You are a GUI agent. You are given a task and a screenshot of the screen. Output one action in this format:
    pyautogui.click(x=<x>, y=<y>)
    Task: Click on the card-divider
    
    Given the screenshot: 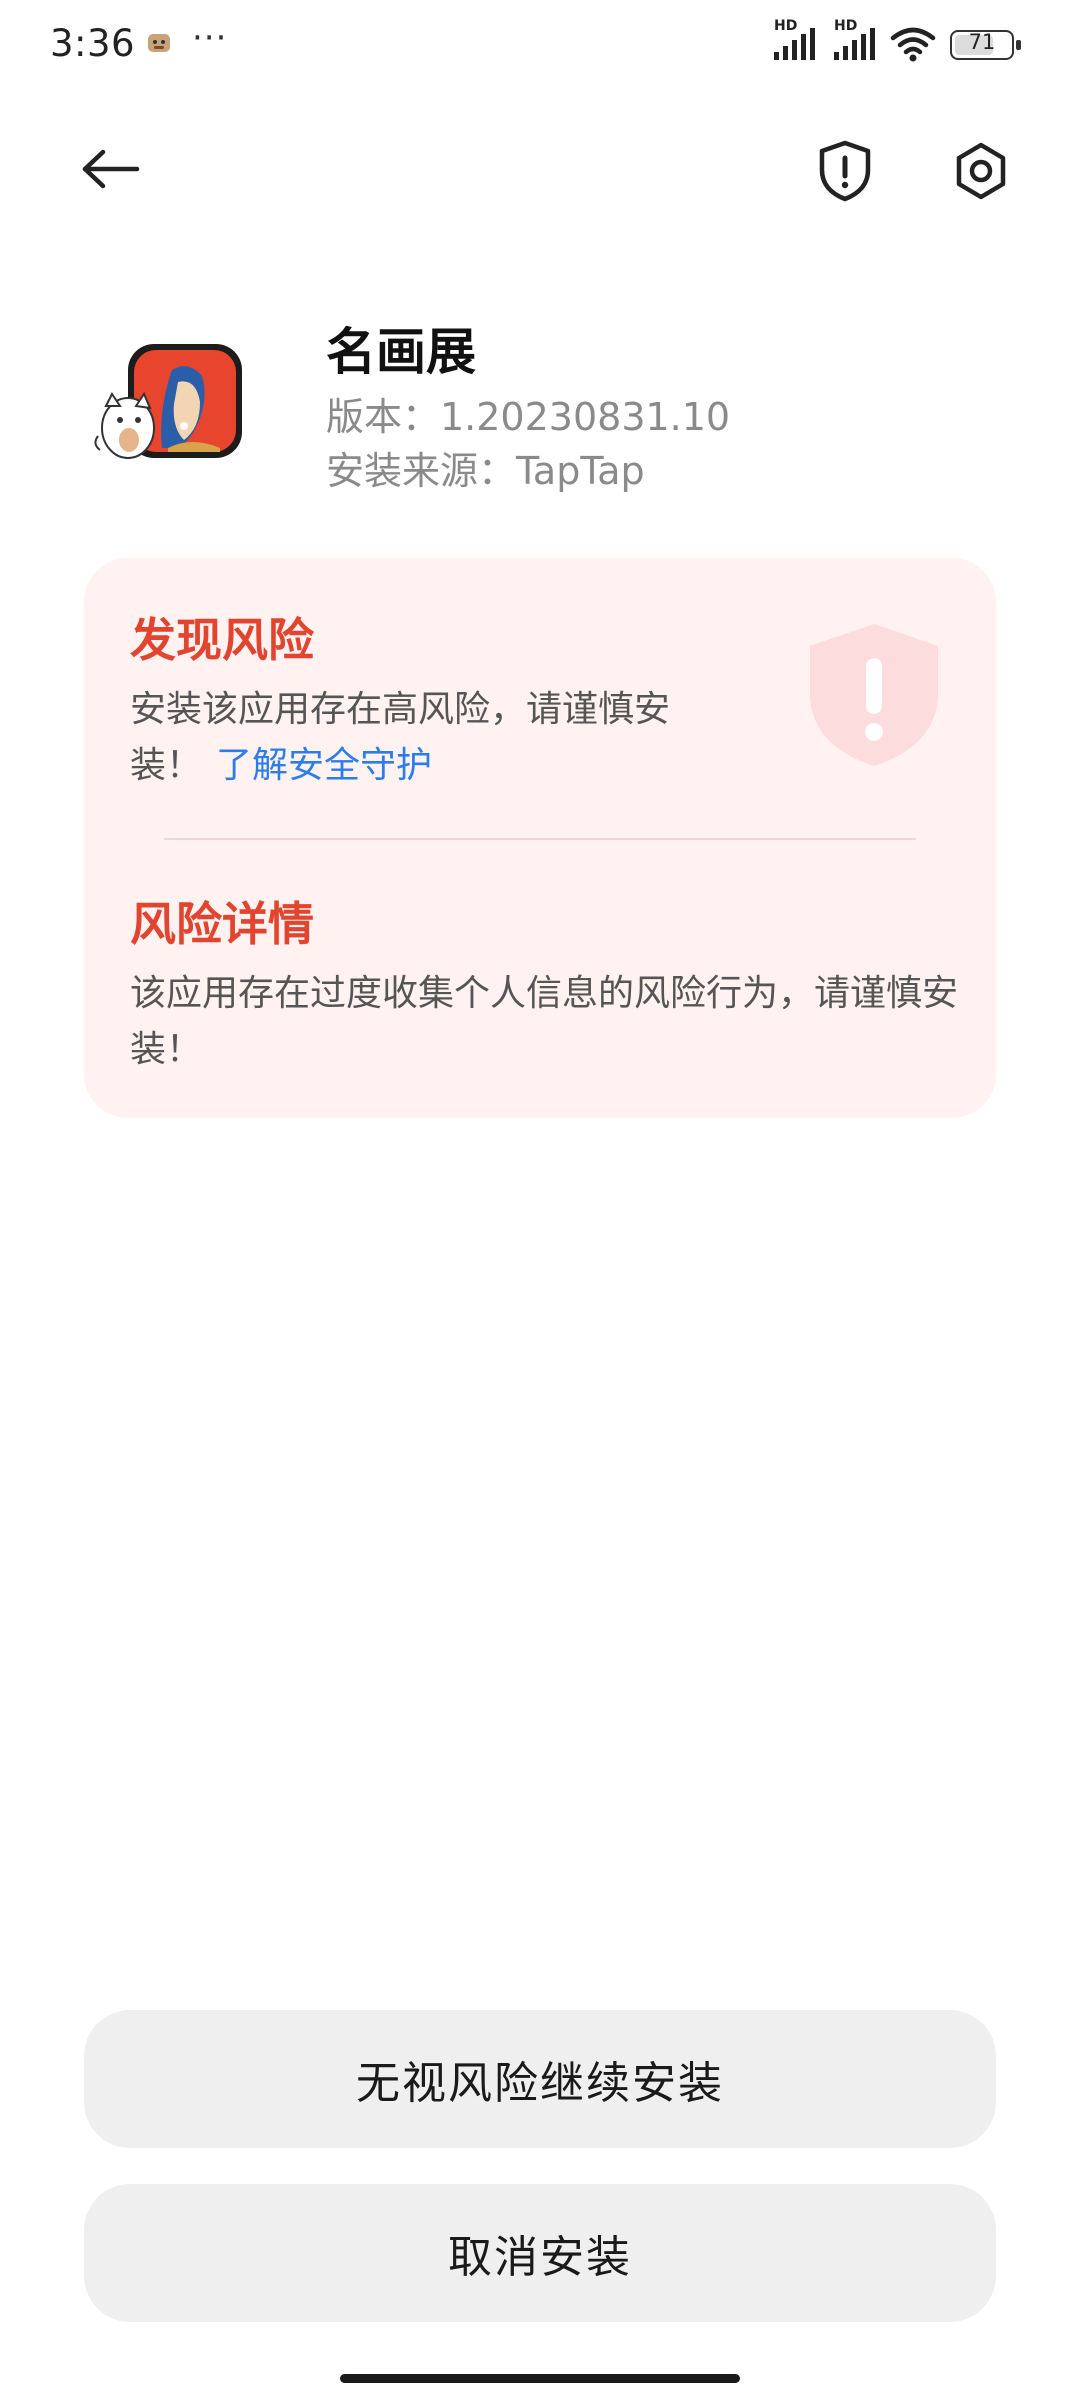 What is the action you would take?
    pyautogui.click(x=540, y=839)
    